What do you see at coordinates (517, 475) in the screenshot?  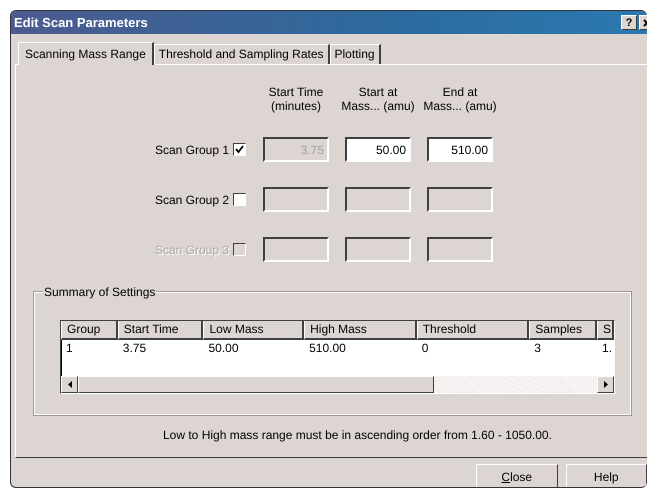 I see `dialog-button: Close` at bounding box center [517, 475].